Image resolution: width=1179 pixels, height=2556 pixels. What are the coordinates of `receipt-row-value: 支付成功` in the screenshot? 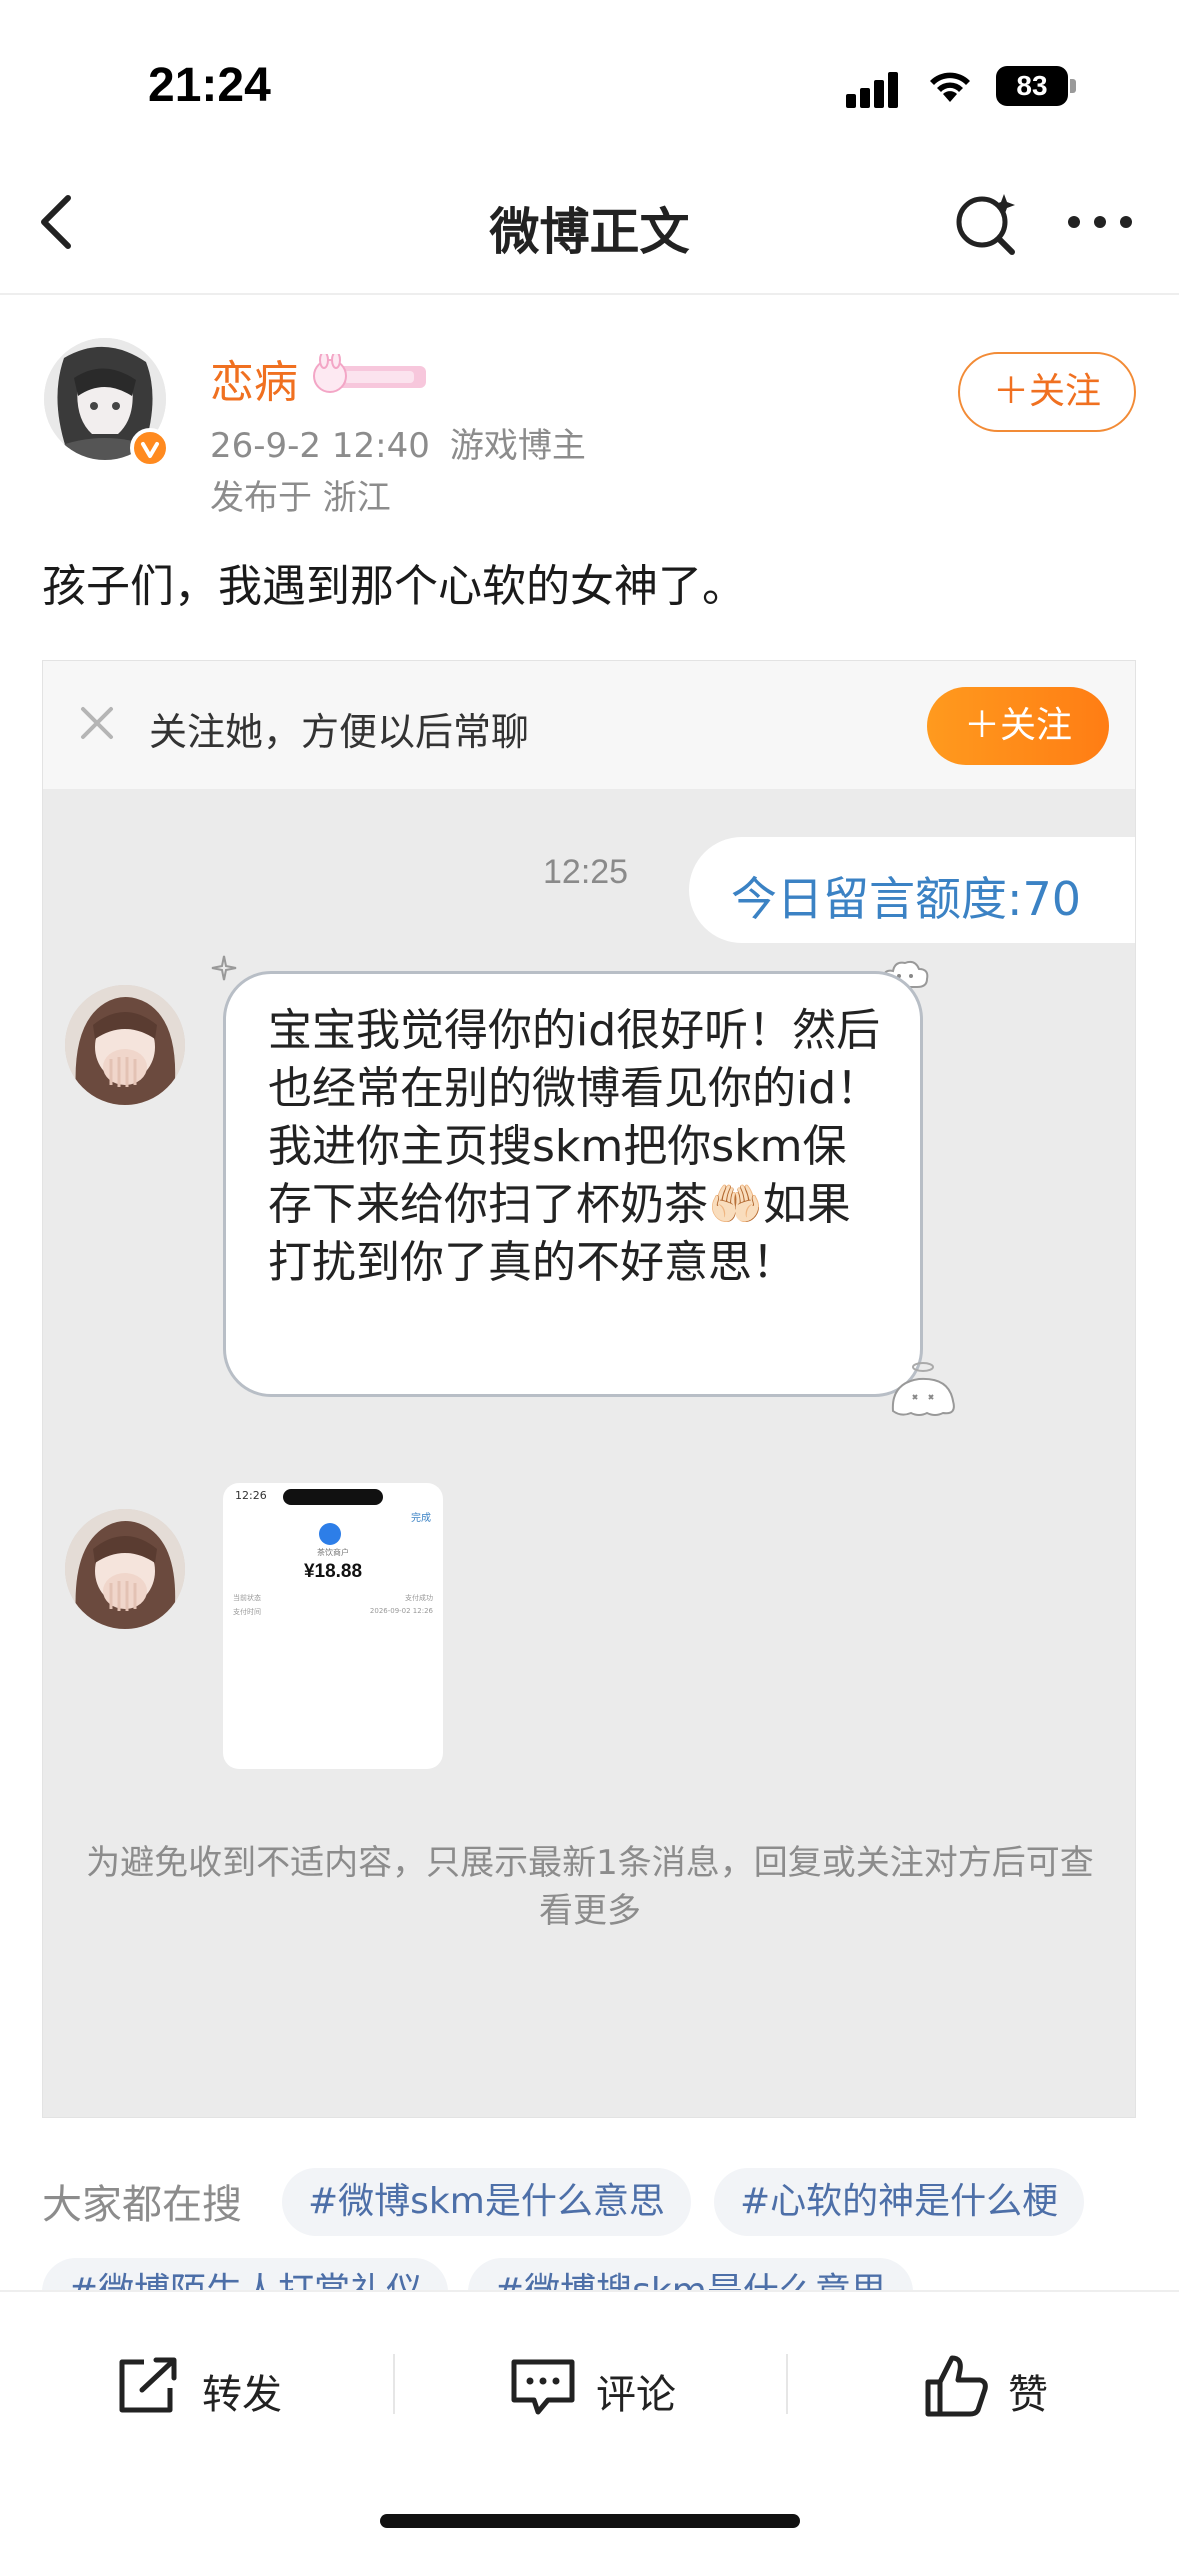 It's located at (419, 1598).